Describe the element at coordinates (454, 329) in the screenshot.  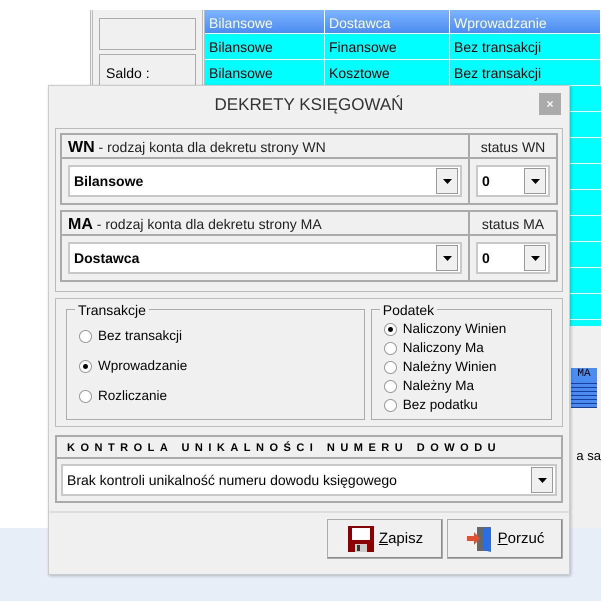
I see `option-label: Naliczony Winien` at that location.